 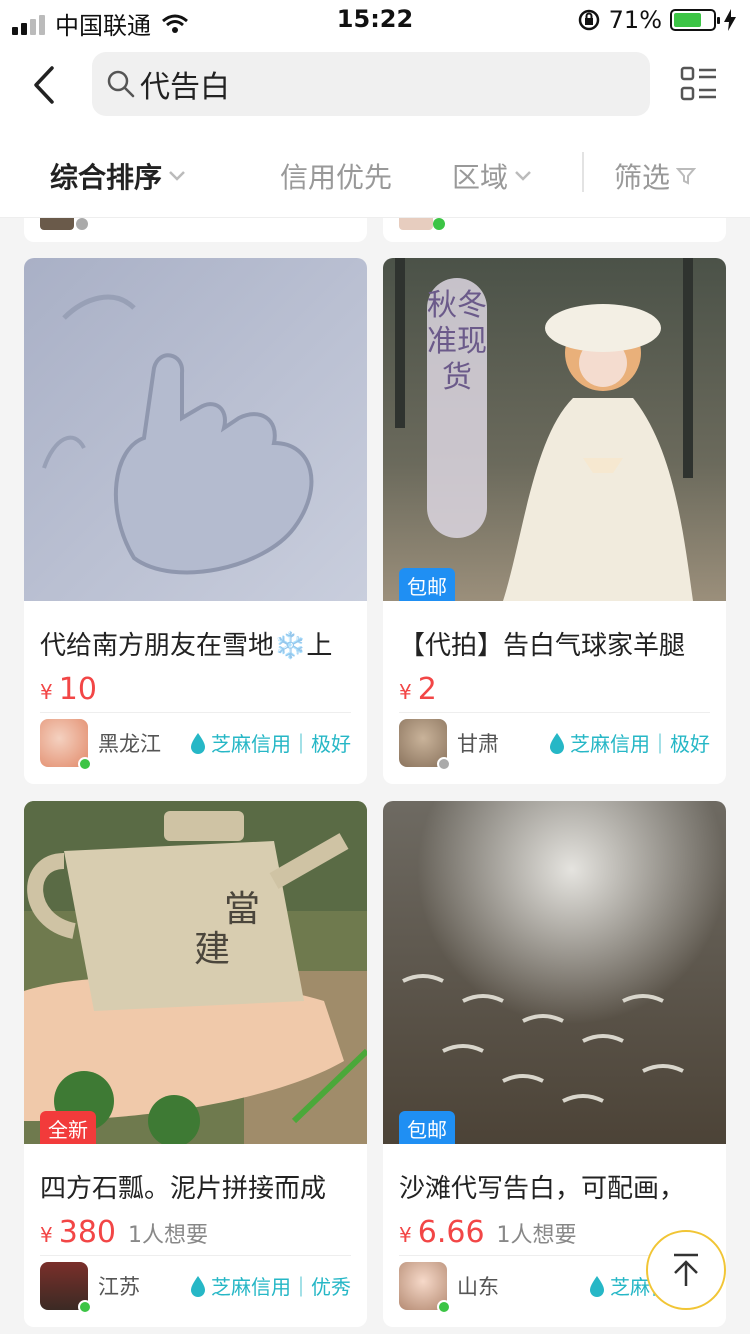 What do you see at coordinates (686, 176) in the screenshot?
I see `filter-icon` at bounding box center [686, 176].